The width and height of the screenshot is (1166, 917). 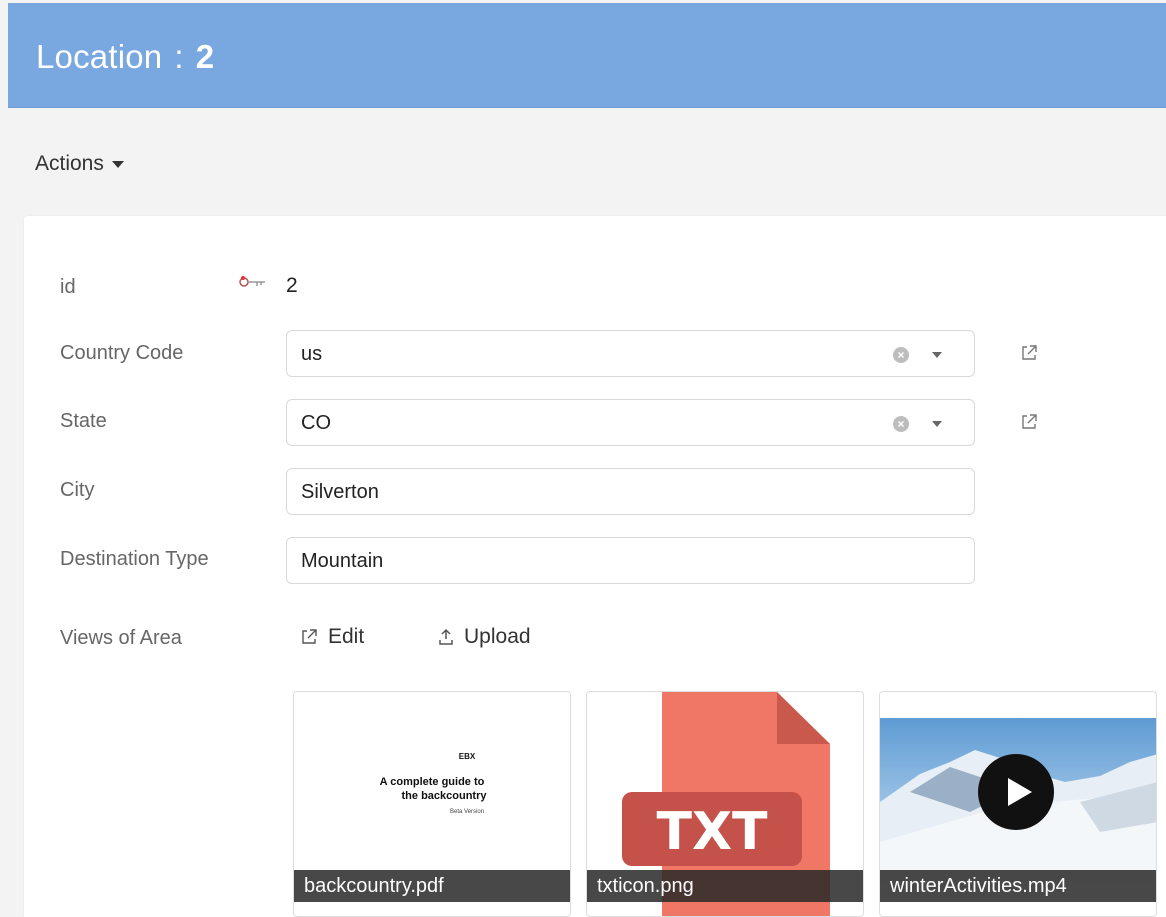 What do you see at coordinates (122, 353) in the screenshot?
I see `country-code-label: Country Code` at bounding box center [122, 353].